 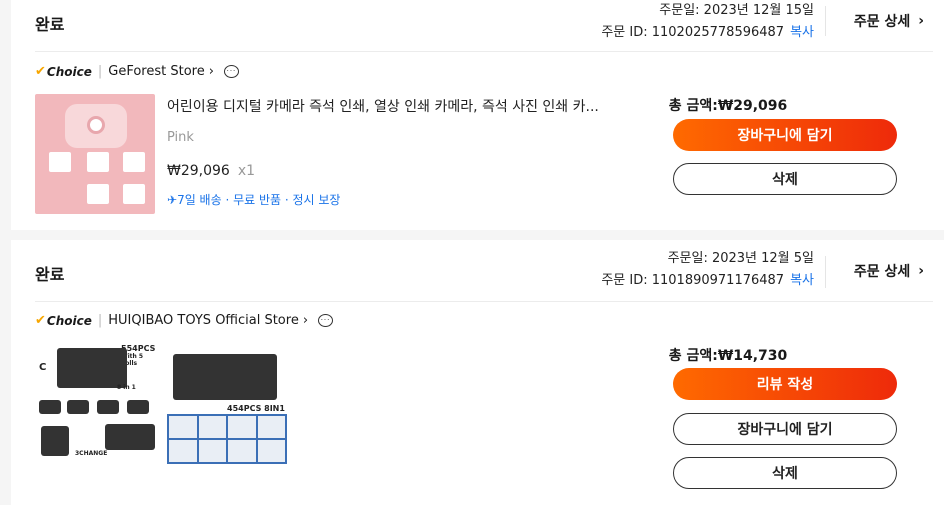 What do you see at coordinates (728, 356) in the screenshot?
I see `order-total: 총 금액:₩14,730` at bounding box center [728, 356].